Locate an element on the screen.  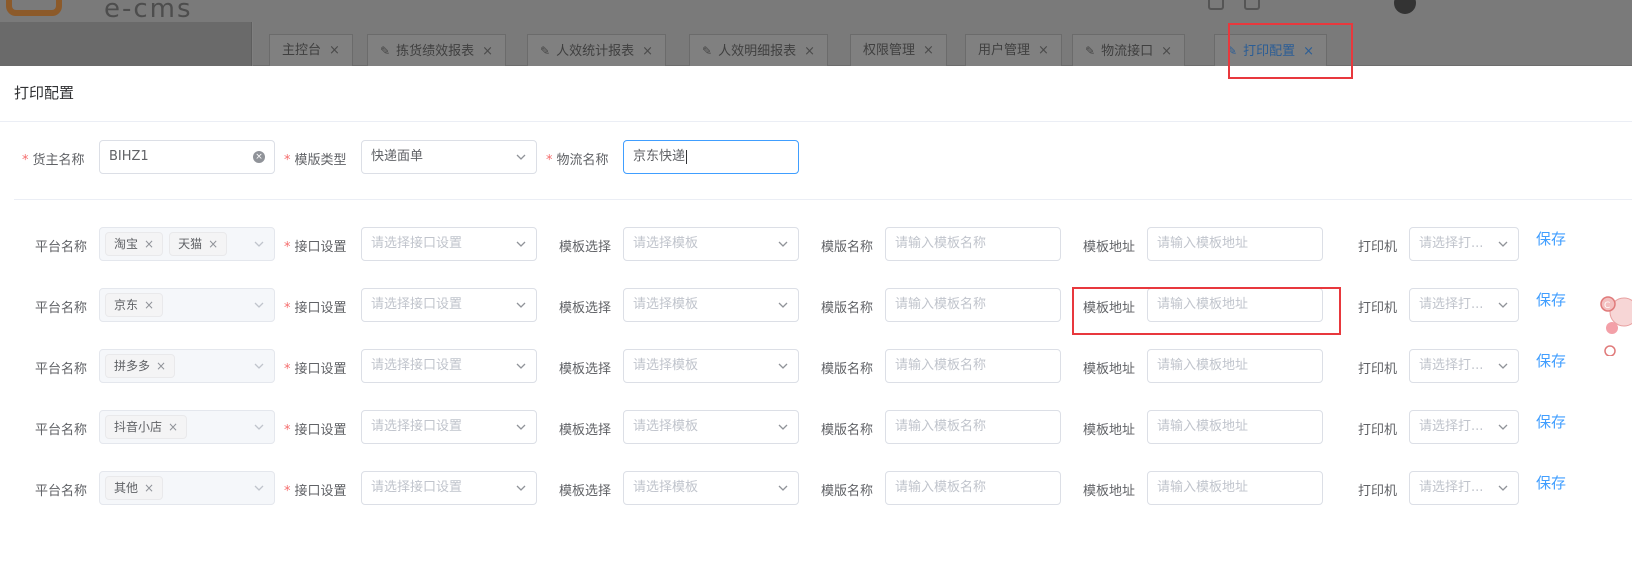
svg-text: C is located at coordinates (1607, 306).